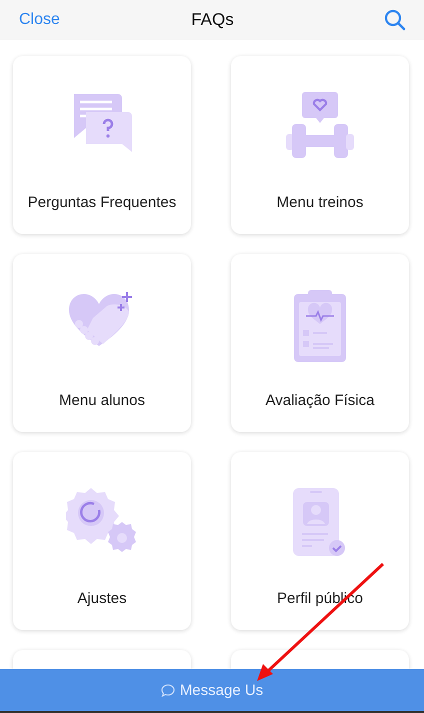  What do you see at coordinates (320, 125) in the screenshot?
I see `dumbbell-icon` at bounding box center [320, 125].